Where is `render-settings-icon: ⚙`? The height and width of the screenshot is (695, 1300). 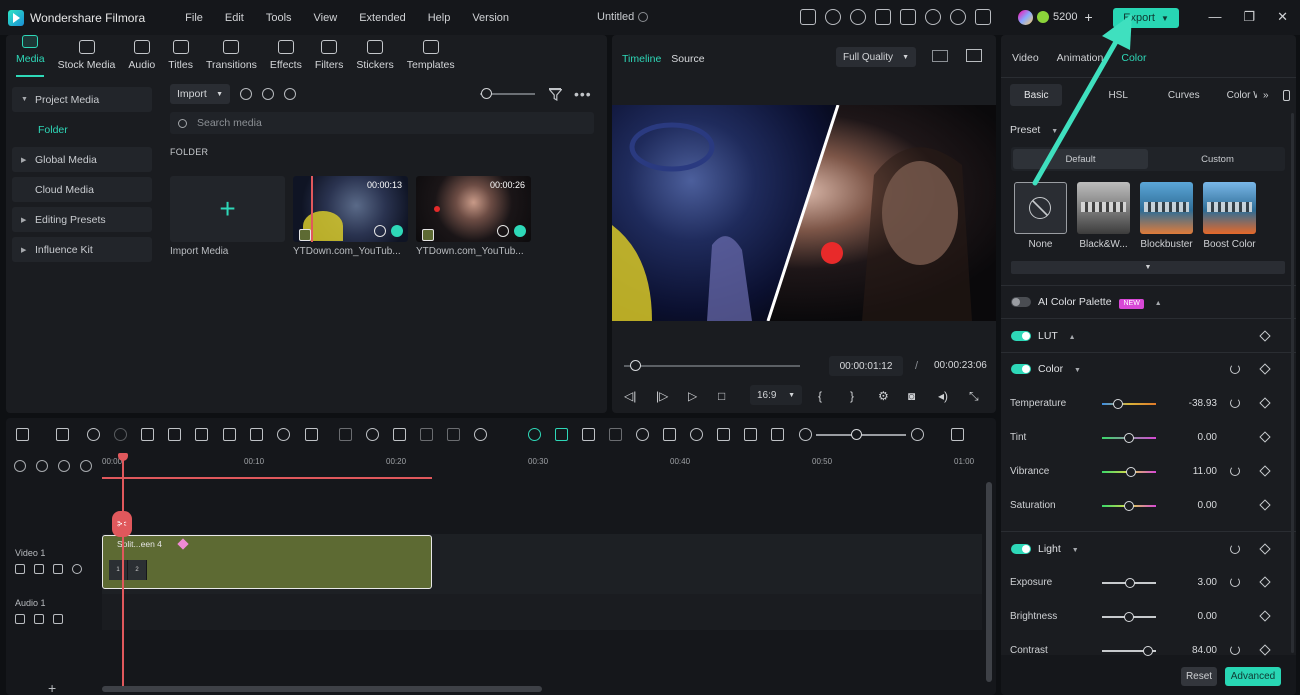
render-settings-icon: ⚙ is located at coordinates (883, 396).